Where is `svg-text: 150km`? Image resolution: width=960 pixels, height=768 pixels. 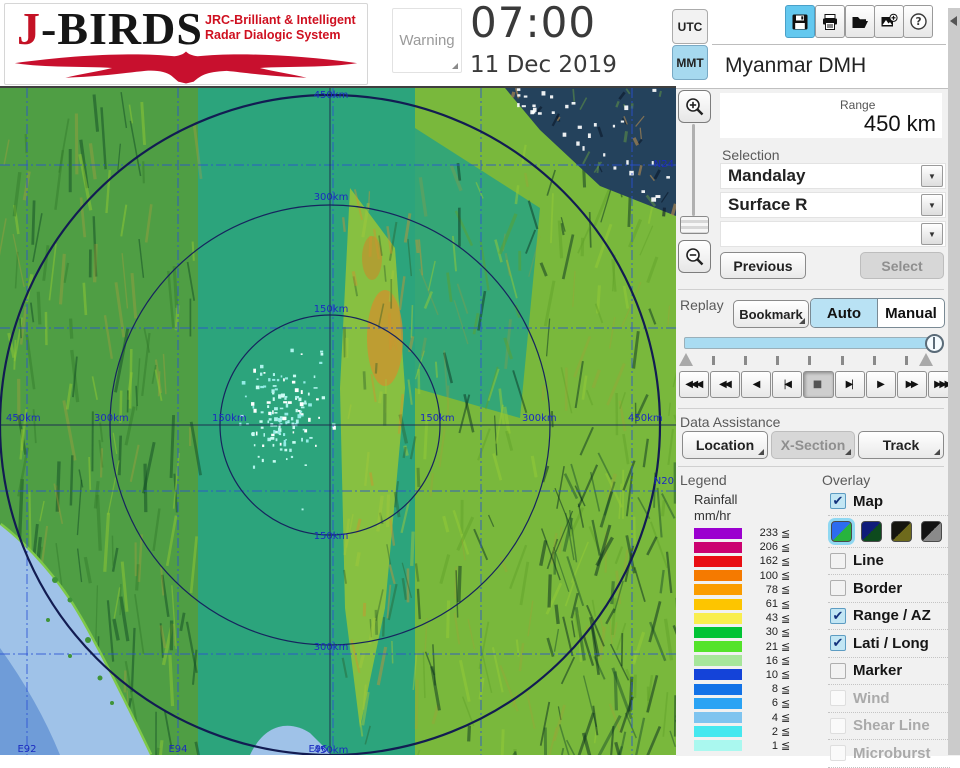 svg-text: 150km is located at coordinates (437, 418).